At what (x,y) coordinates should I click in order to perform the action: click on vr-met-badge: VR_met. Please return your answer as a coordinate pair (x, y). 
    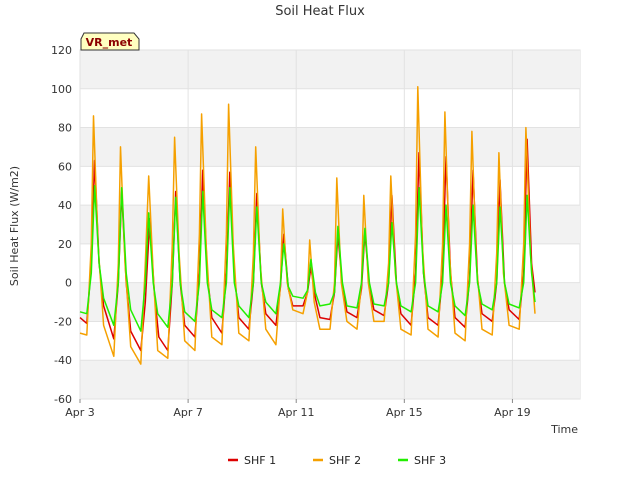
    Looking at the image, I should click on (110, 41).